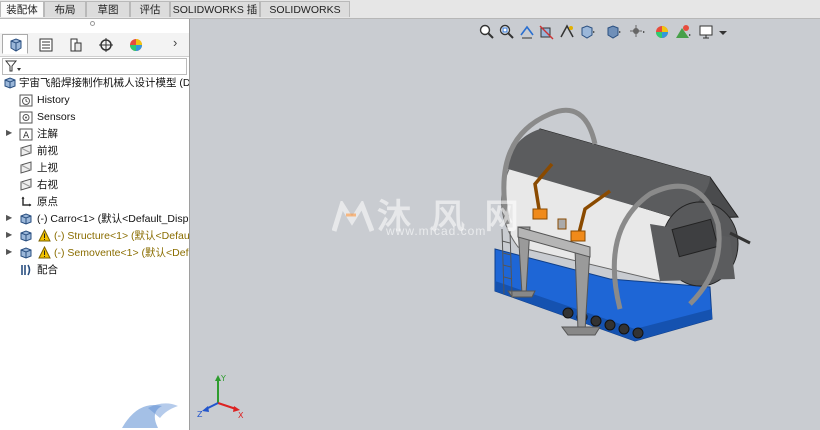 The image size is (820, 430). What do you see at coordinates (215, 16) in the screenshot?
I see `tab-solidworks-addins: SOLIDWORKS 插件` at bounding box center [215, 16].